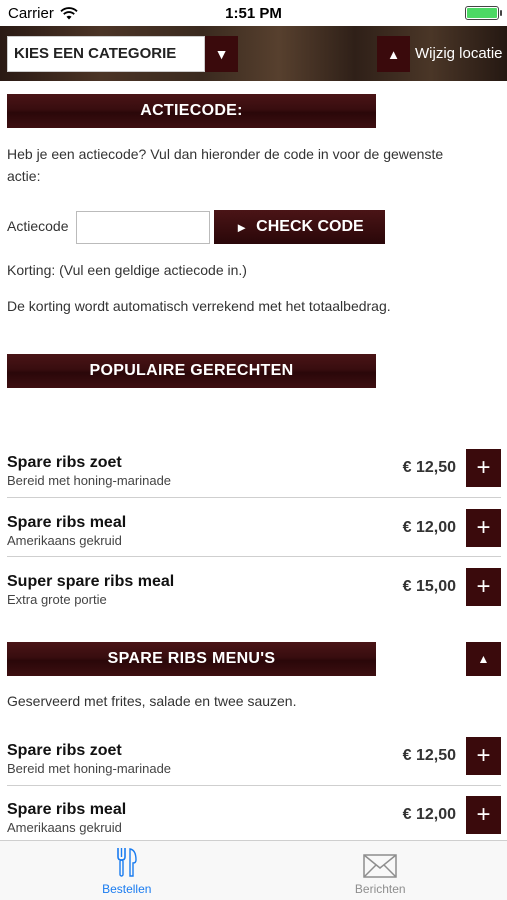  Describe the element at coordinates (459, 53) in the screenshot. I see `change-location-link: Wijzig locatie` at that location.